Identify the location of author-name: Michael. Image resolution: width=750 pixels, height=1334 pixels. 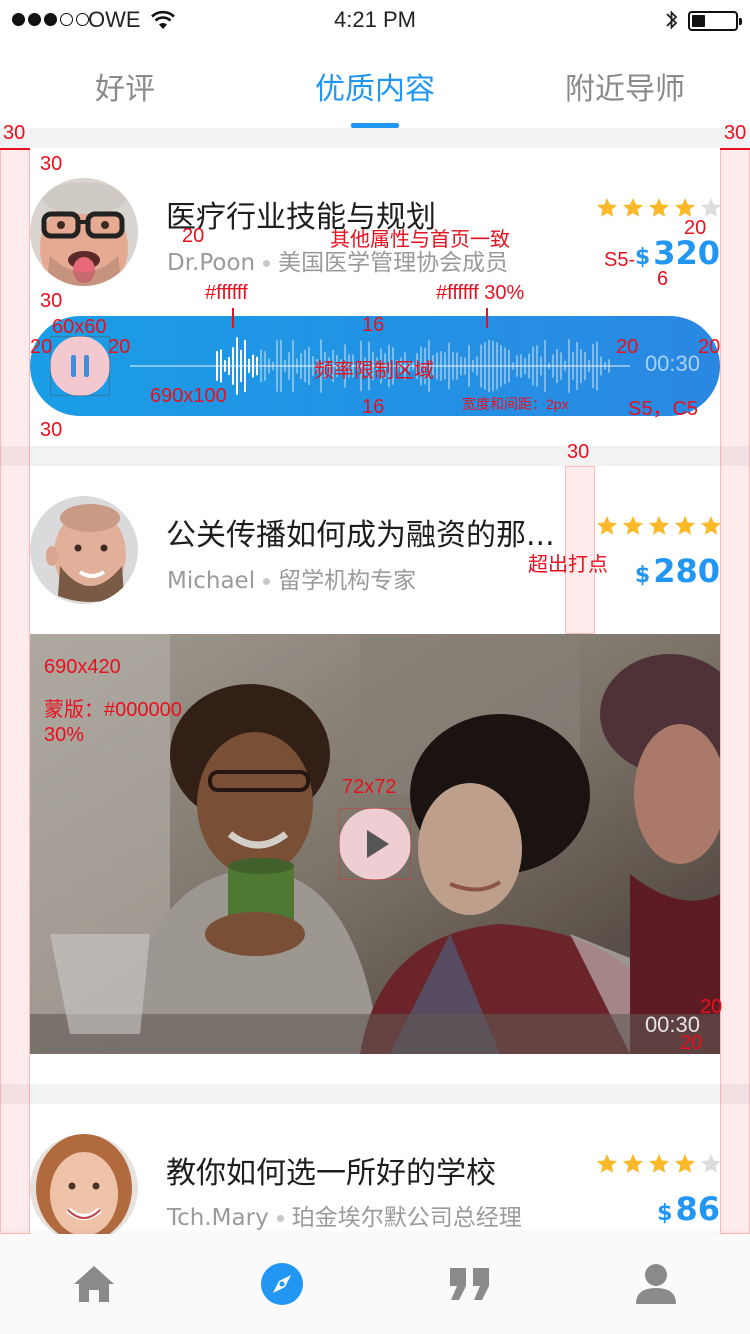
(211, 581).